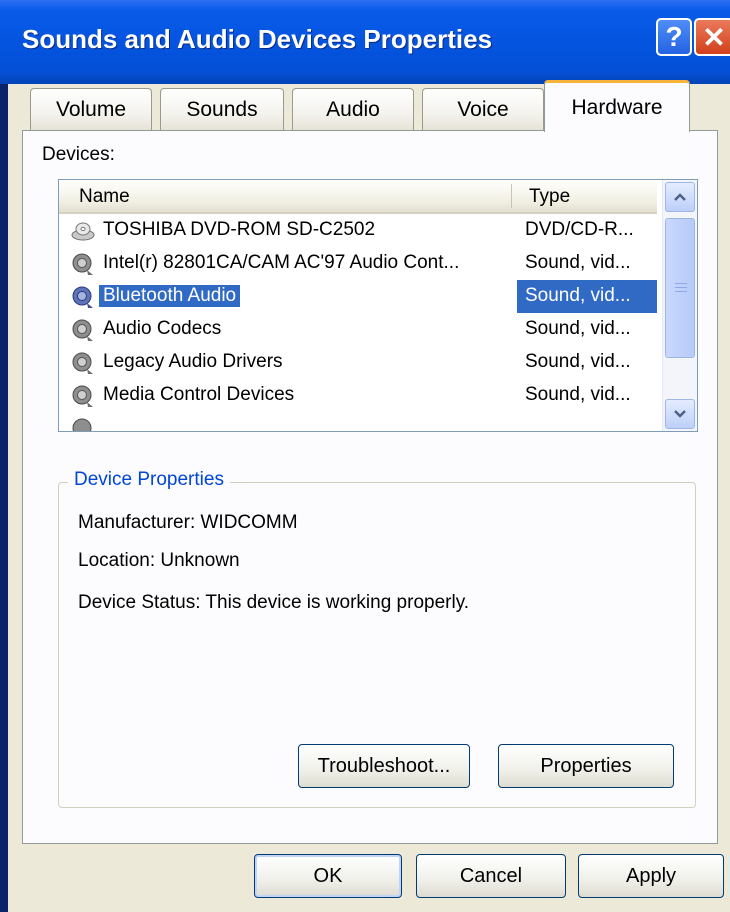  Describe the element at coordinates (188, 522) in the screenshot. I see `manufacturer-text: Manufacturer: WIDCOMM` at that location.